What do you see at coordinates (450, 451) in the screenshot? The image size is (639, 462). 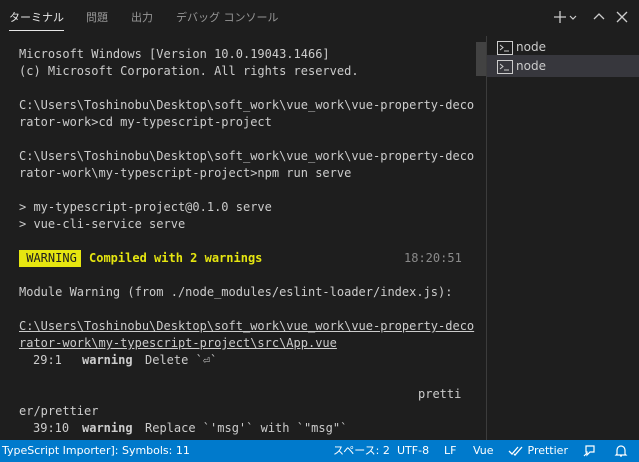 I see `status-eol: LF` at bounding box center [450, 451].